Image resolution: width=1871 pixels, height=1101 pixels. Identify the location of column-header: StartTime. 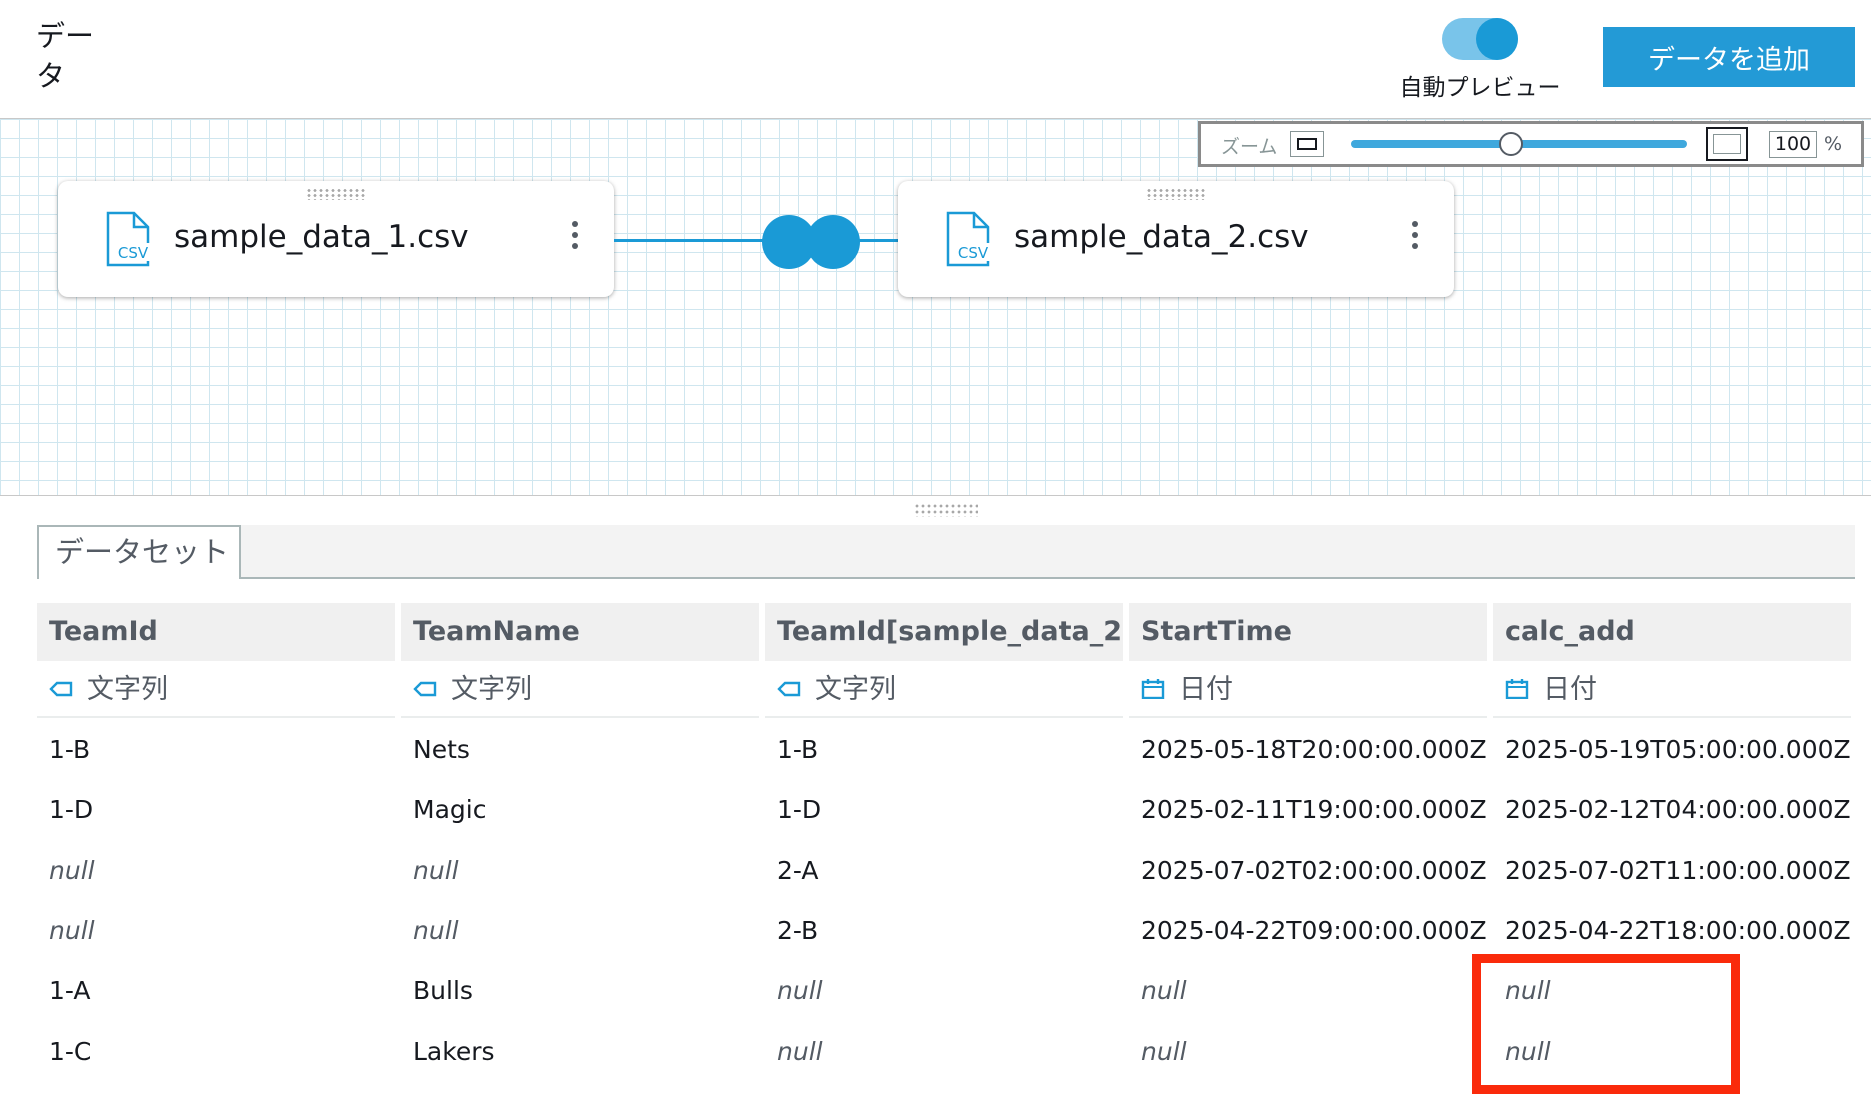
(1308, 632).